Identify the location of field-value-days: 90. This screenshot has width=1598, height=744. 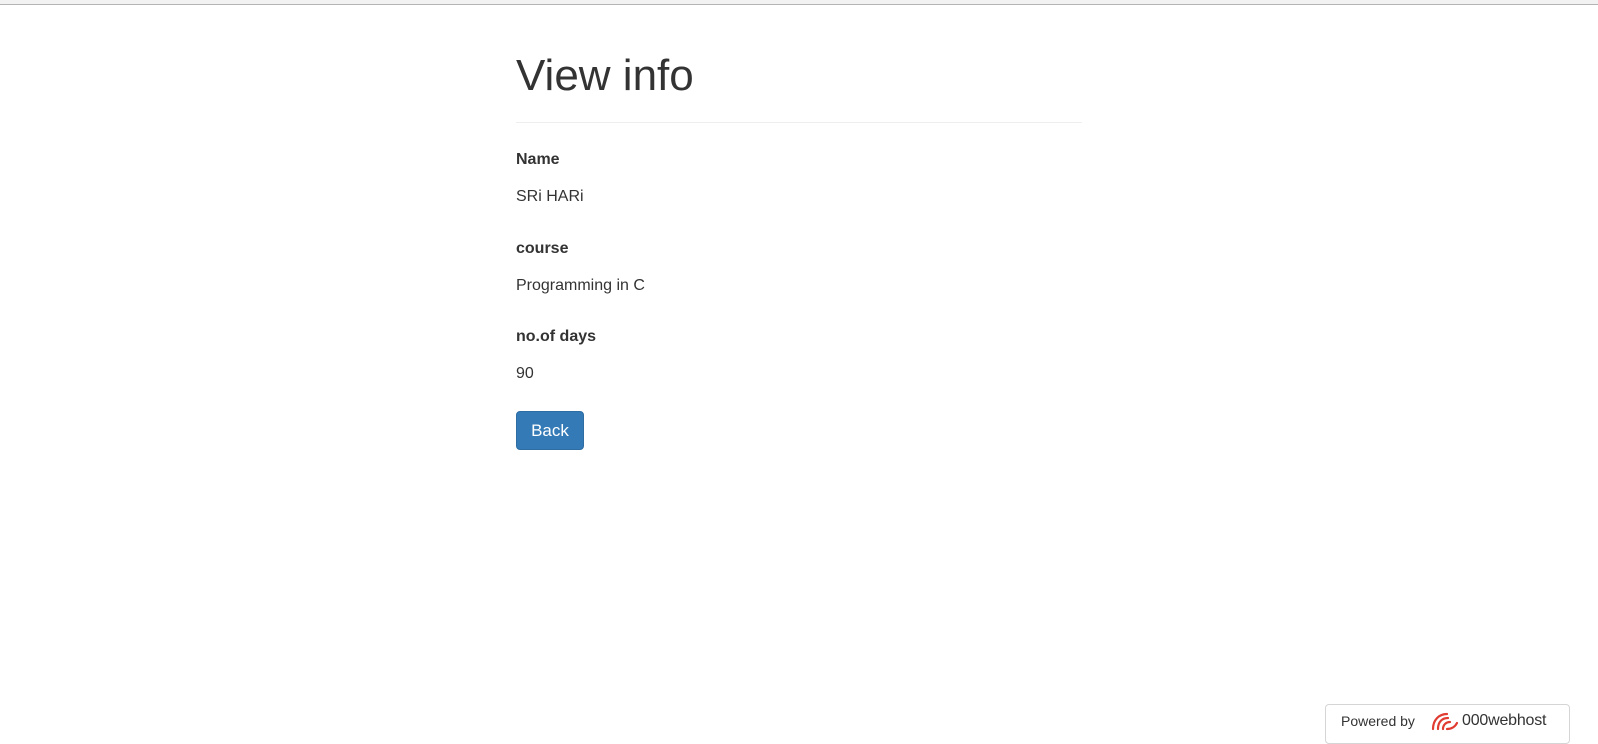
(525, 373).